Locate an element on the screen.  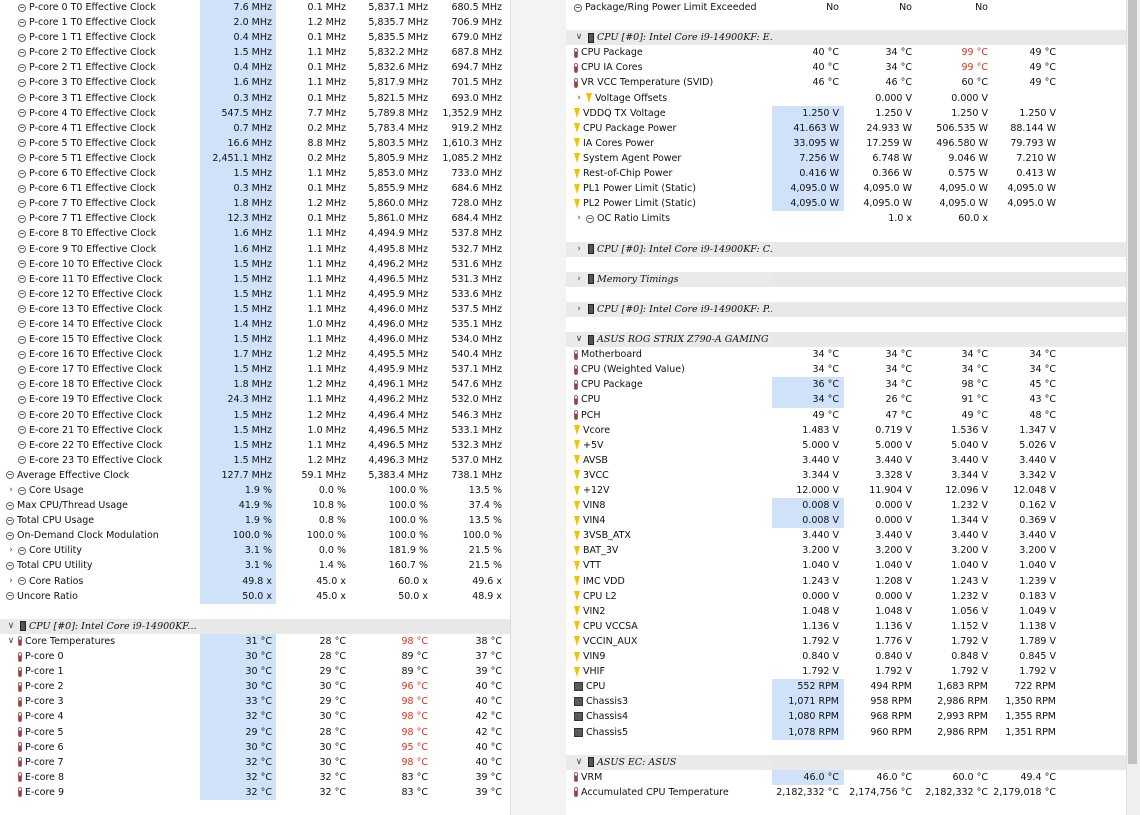
sensor-row: +5V 5.000 V 5.000 V 5.040 V 5.026 V is located at coordinates (846, 445).